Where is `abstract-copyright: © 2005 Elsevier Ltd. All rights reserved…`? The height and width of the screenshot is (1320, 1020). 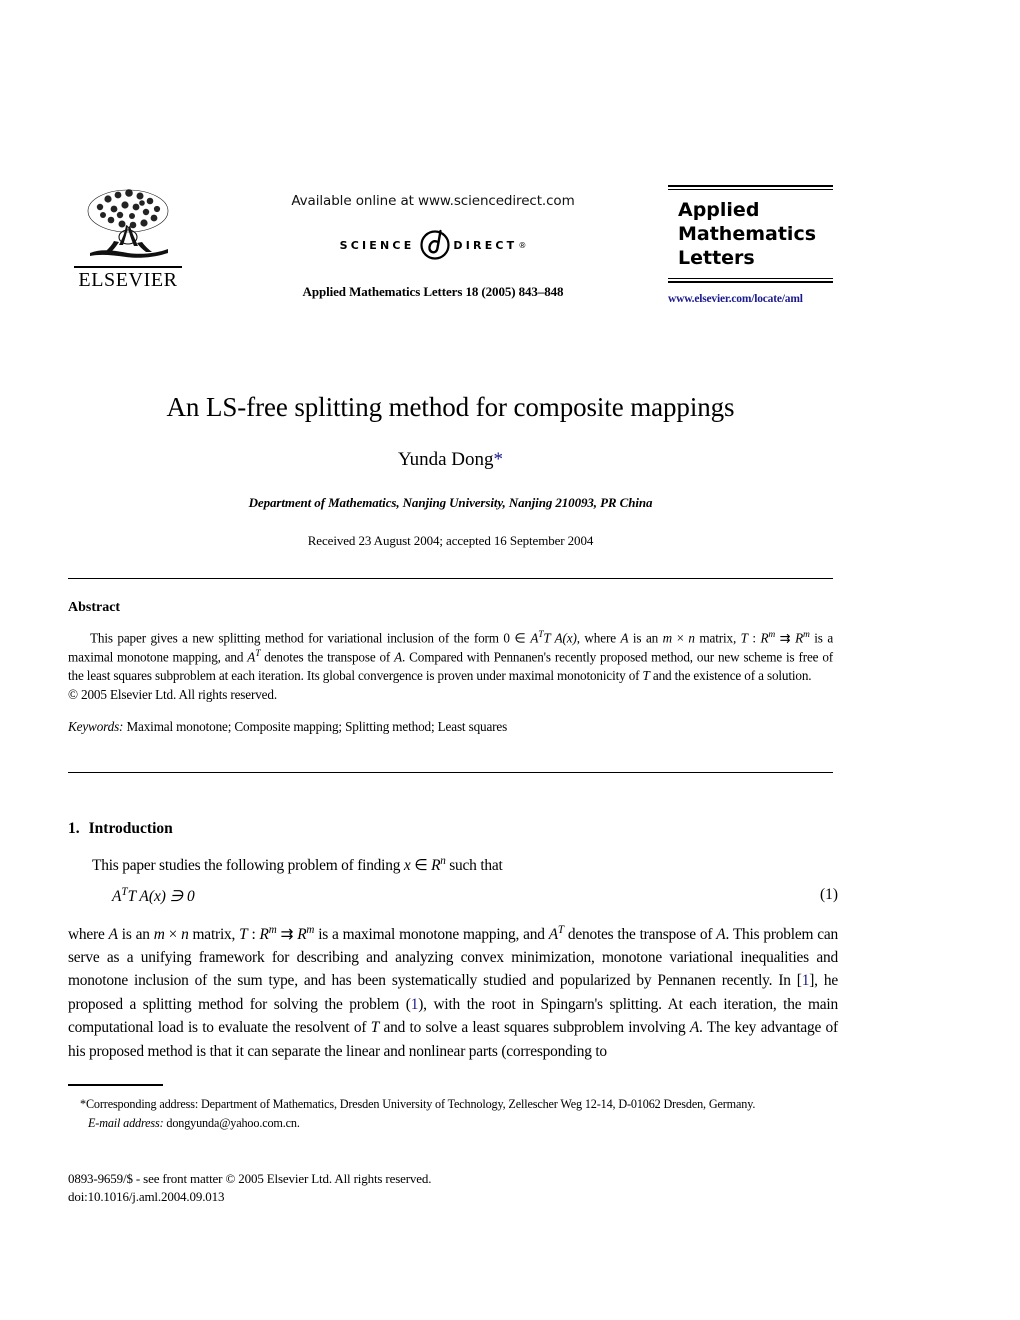
abstract-copyright: © 2005 Elsevier Ltd. All rights reserved… is located at coordinates (172, 694).